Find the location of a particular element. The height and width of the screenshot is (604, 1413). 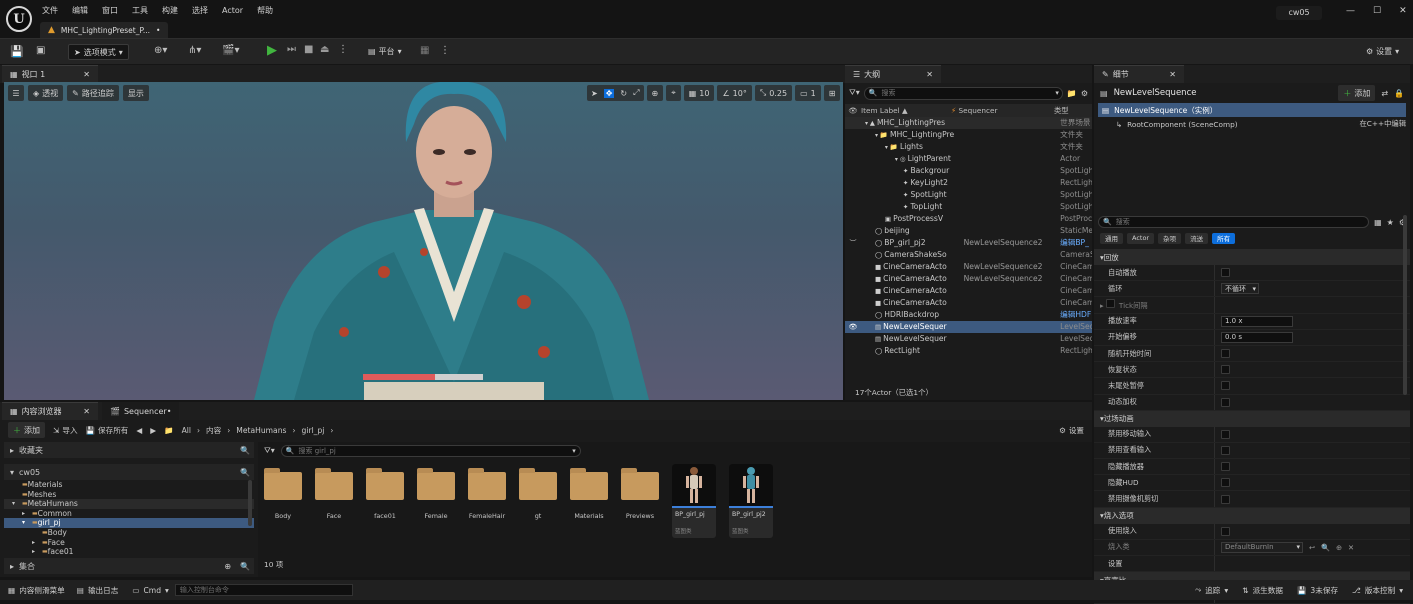

cmd-selector: ▭ Cmd ▾ is located at coordinates (143, 590).